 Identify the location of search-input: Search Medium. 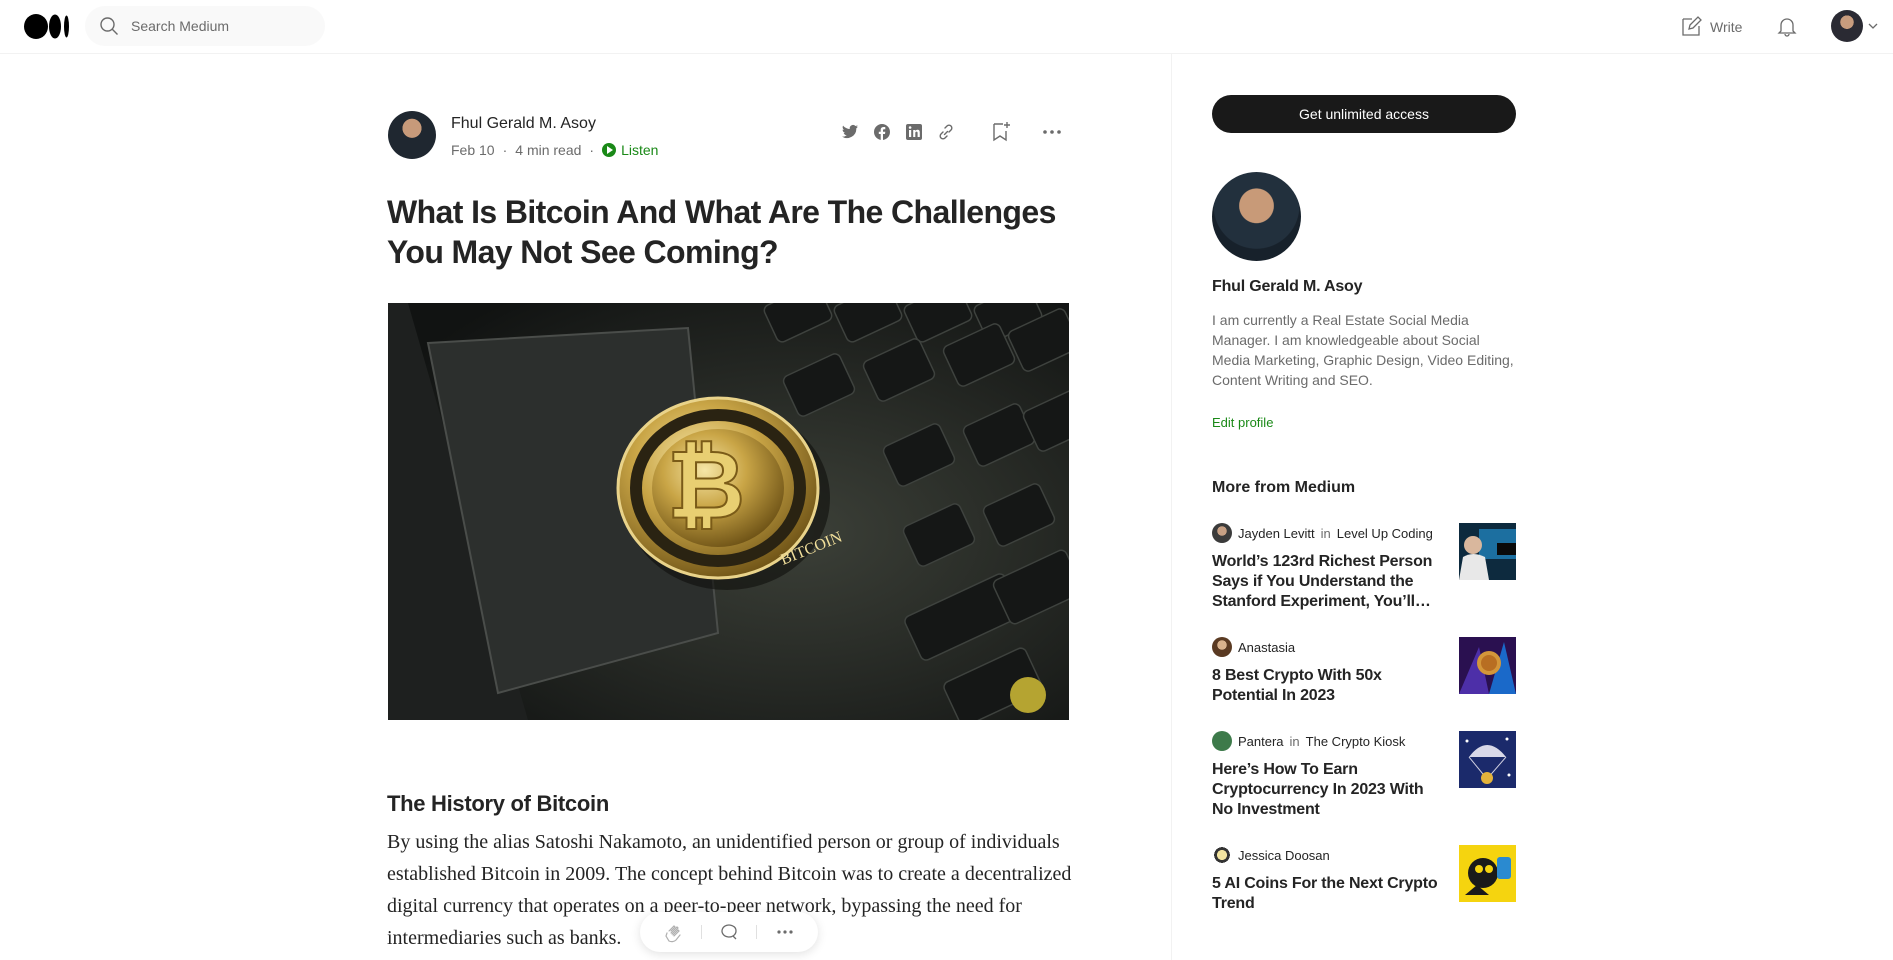
(180, 26).